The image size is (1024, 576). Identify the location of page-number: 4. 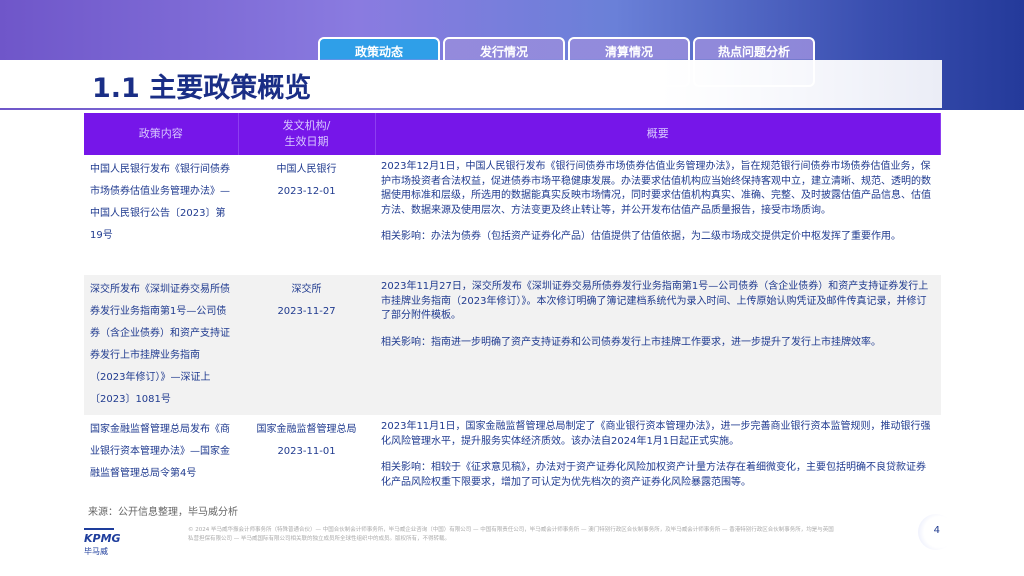
(936, 532).